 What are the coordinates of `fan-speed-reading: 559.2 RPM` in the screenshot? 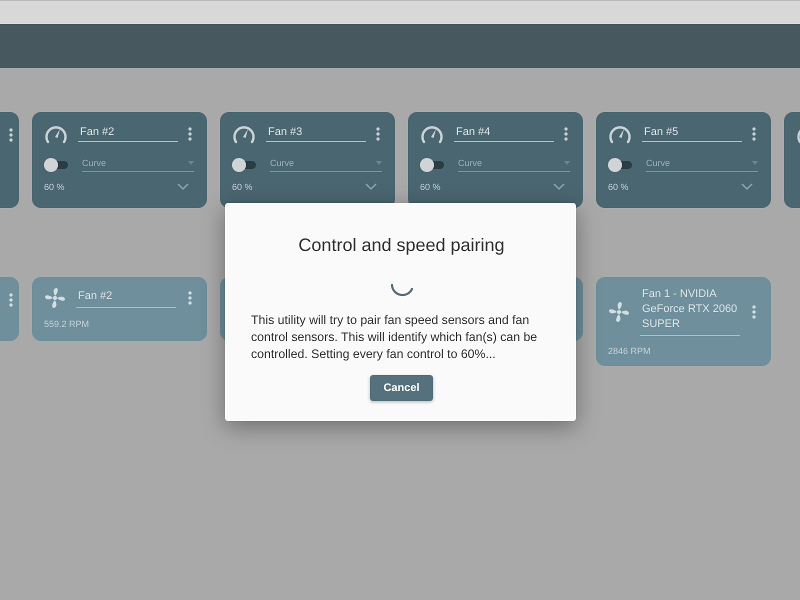 It's located at (67, 324).